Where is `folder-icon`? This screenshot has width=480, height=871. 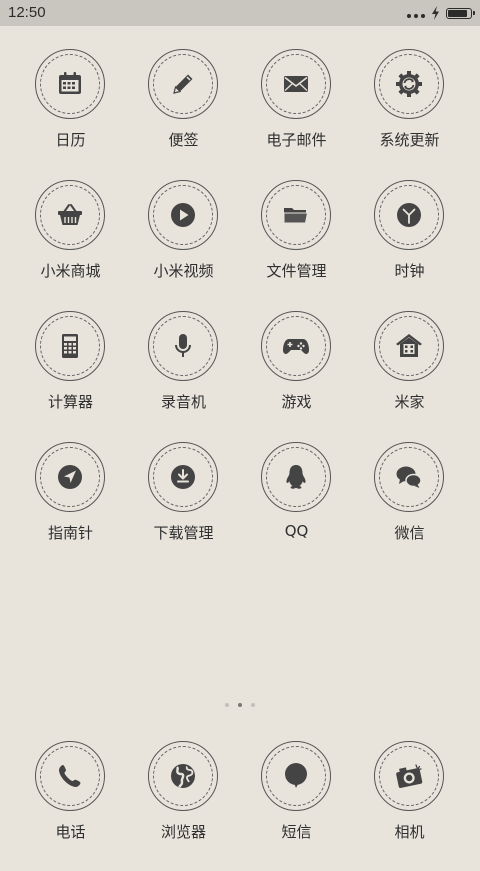 folder-icon is located at coordinates (296, 216).